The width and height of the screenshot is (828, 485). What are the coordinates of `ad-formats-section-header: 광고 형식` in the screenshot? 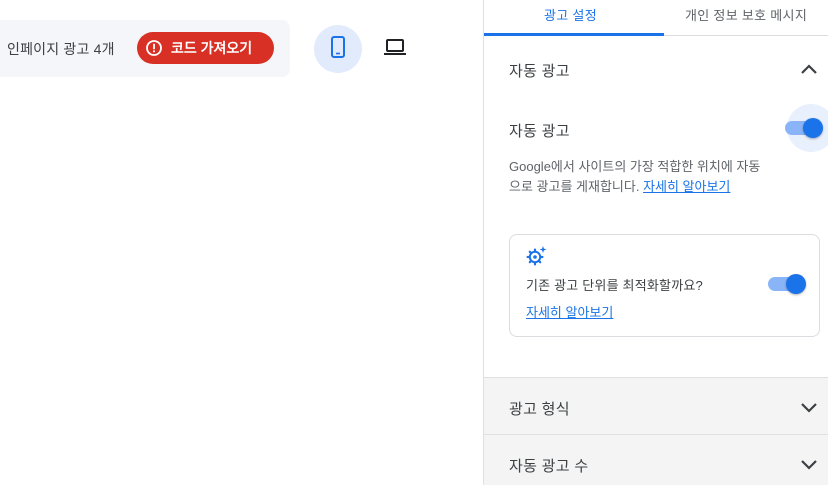 It's located at (656, 406).